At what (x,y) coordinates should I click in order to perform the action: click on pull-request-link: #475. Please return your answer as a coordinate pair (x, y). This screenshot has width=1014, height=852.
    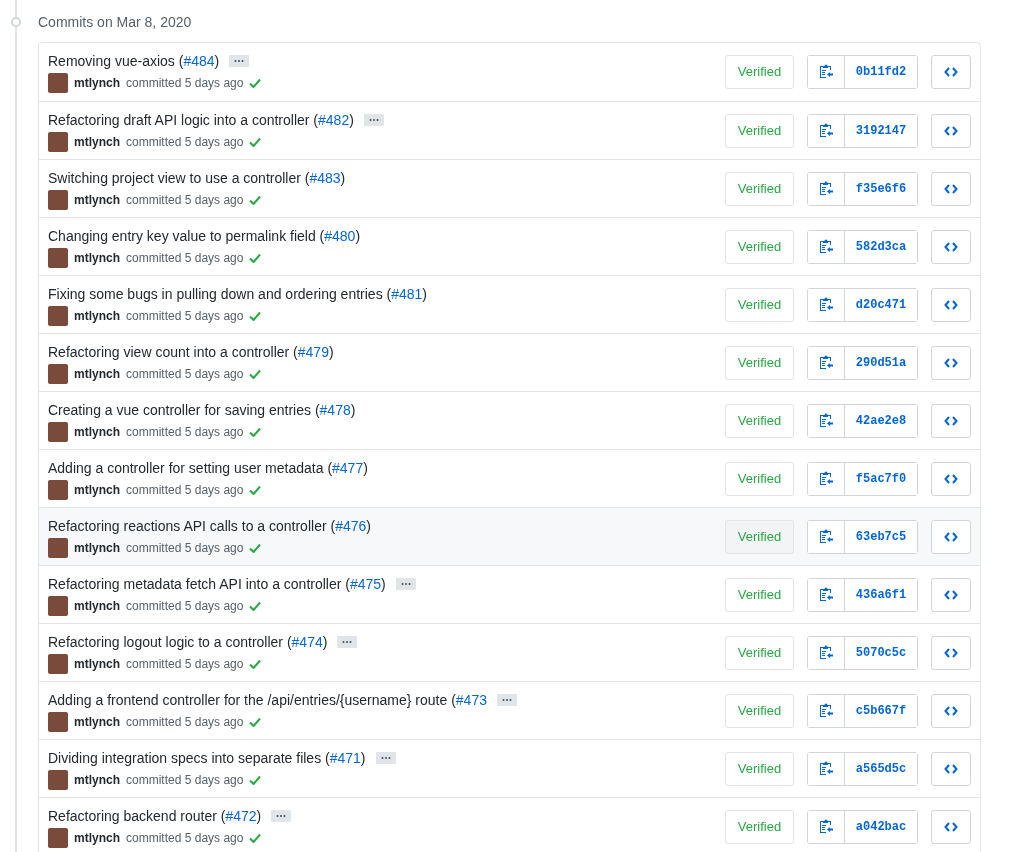
    Looking at the image, I should click on (365, 583).